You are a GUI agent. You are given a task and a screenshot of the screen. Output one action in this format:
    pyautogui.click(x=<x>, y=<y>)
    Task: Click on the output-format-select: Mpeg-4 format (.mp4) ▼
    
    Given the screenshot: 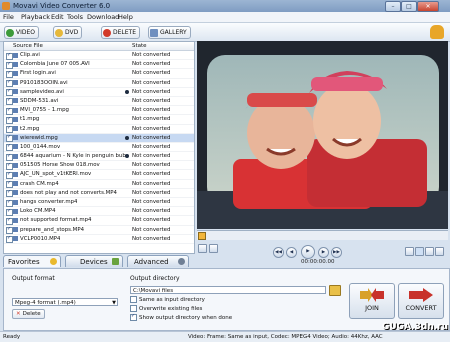 What is the action you would take?
    pyautogui.click(x=65, y=302)
    